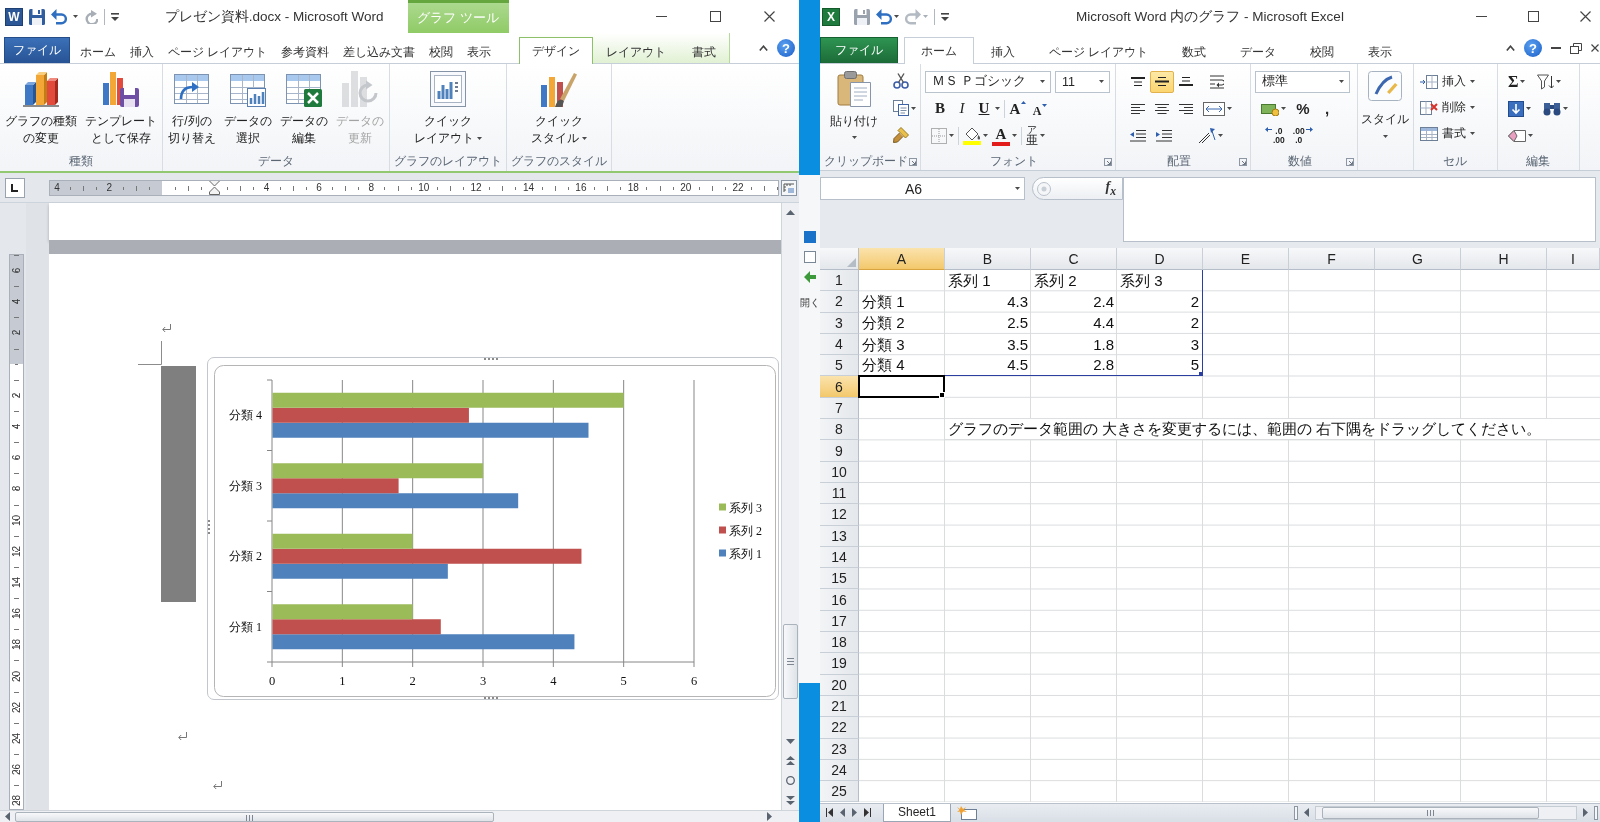 The image size is (1600, 822). Describe the element at coordinates (1517, 135) in the screenshot. I see `eraser-icon` at that location.